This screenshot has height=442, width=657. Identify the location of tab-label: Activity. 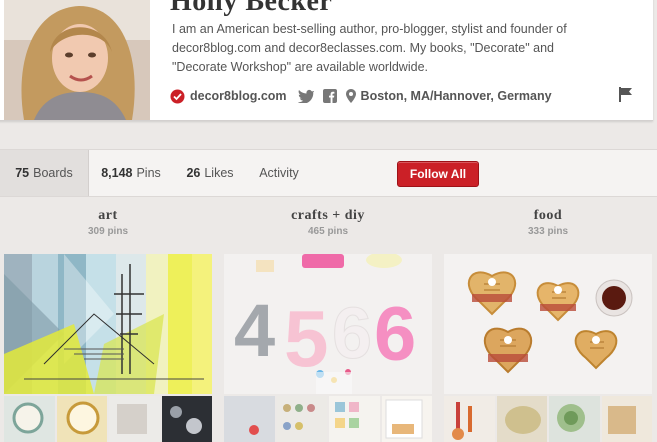
(279, 173).